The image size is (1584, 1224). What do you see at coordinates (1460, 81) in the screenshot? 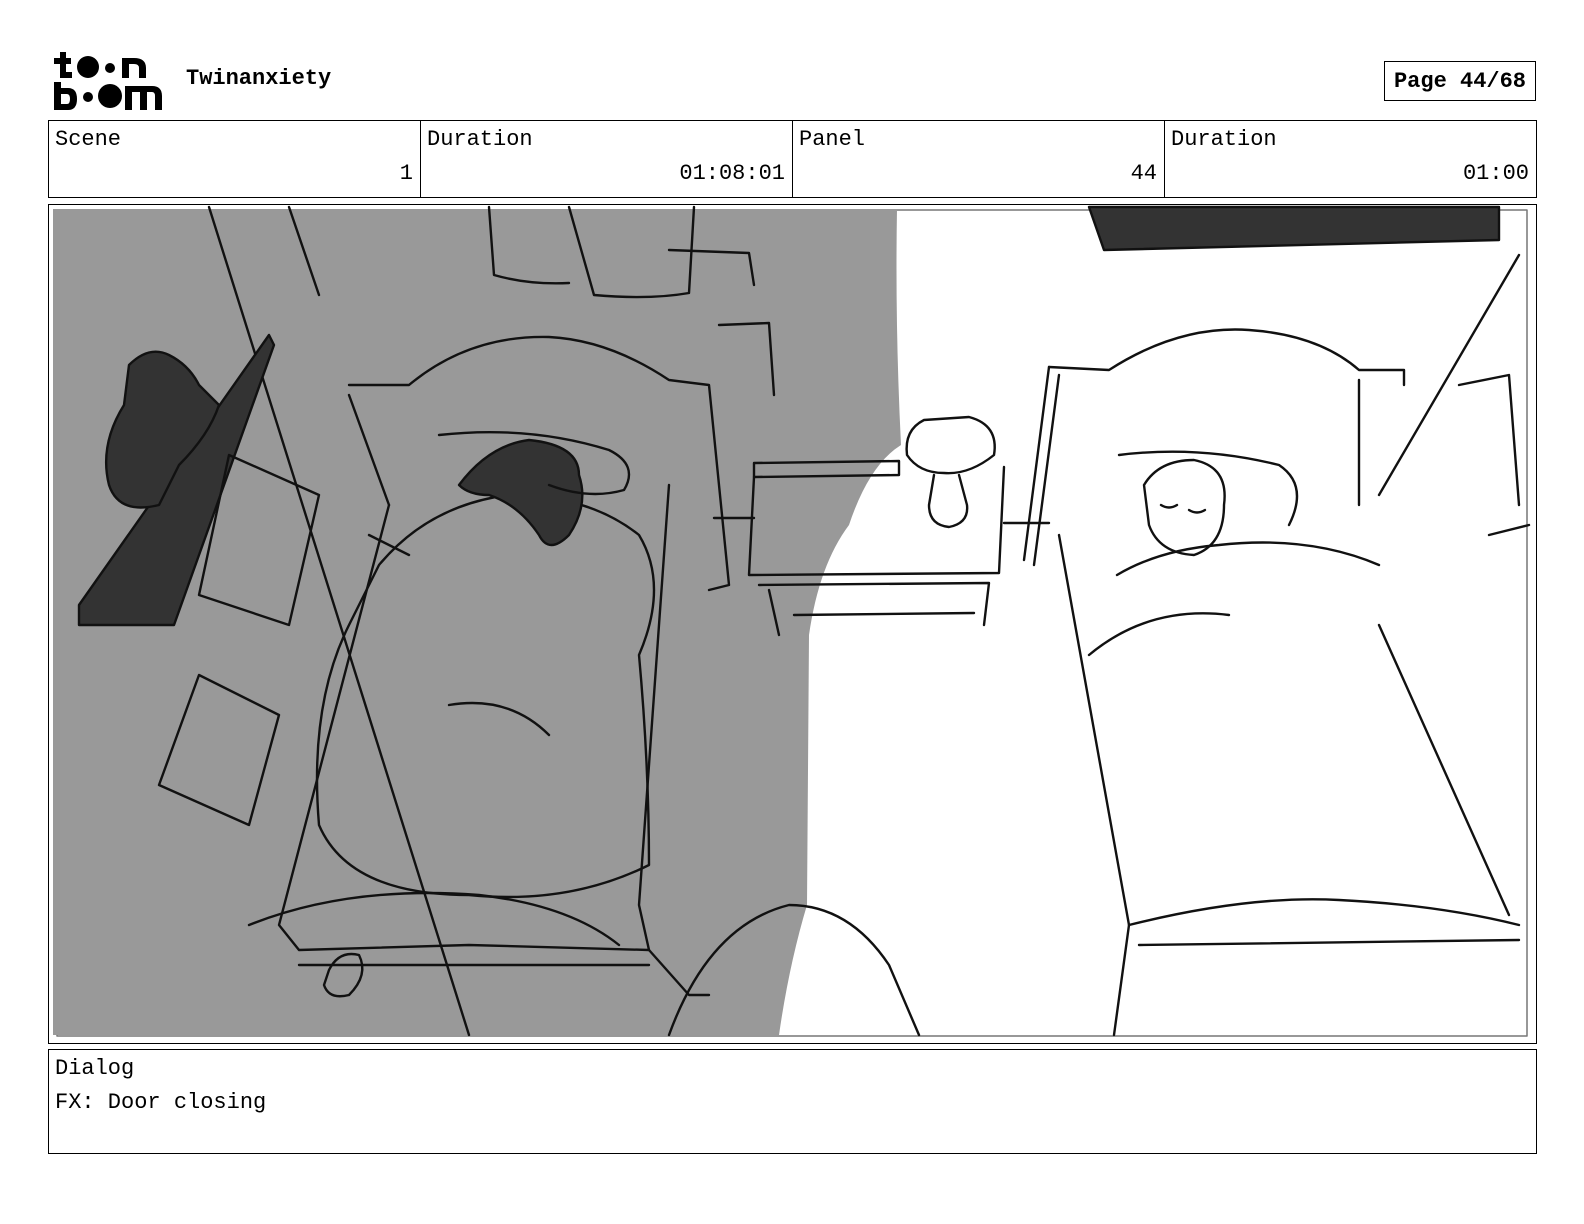
I see `page-number: Page 44/68` at bounding box center [1460, 81].